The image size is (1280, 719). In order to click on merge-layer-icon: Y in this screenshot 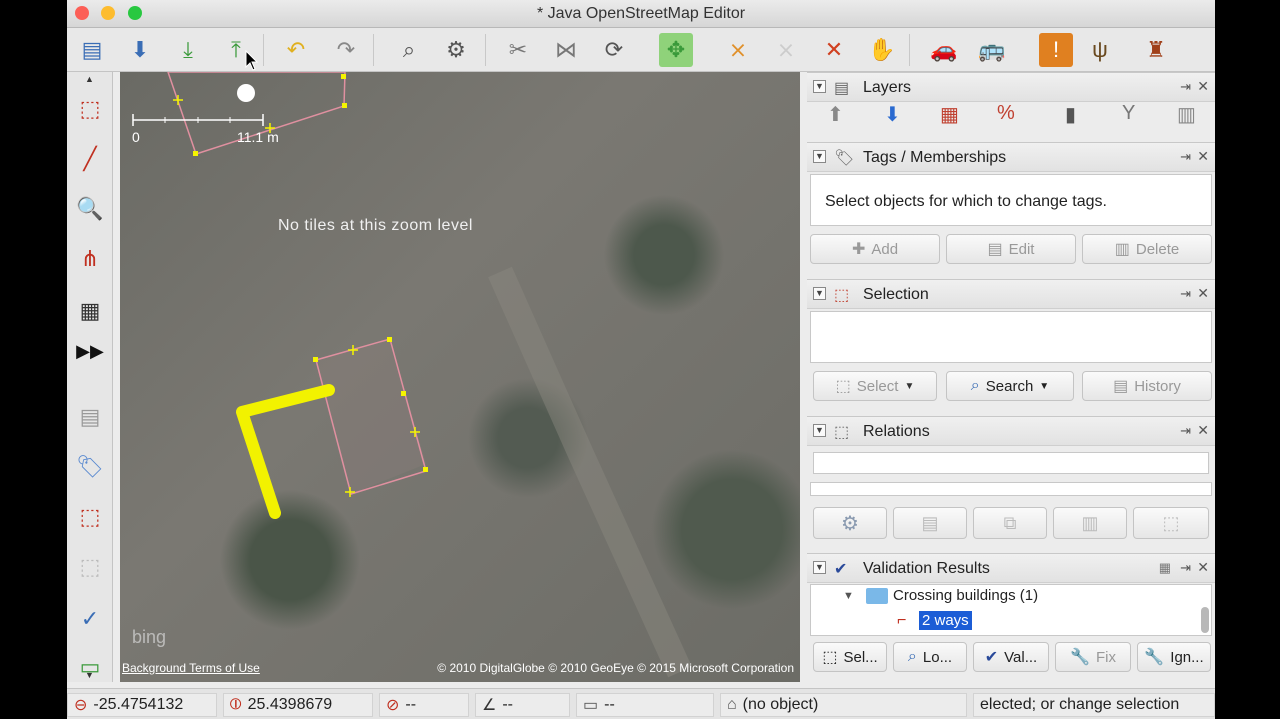, I will do `click(1128, 113)`.